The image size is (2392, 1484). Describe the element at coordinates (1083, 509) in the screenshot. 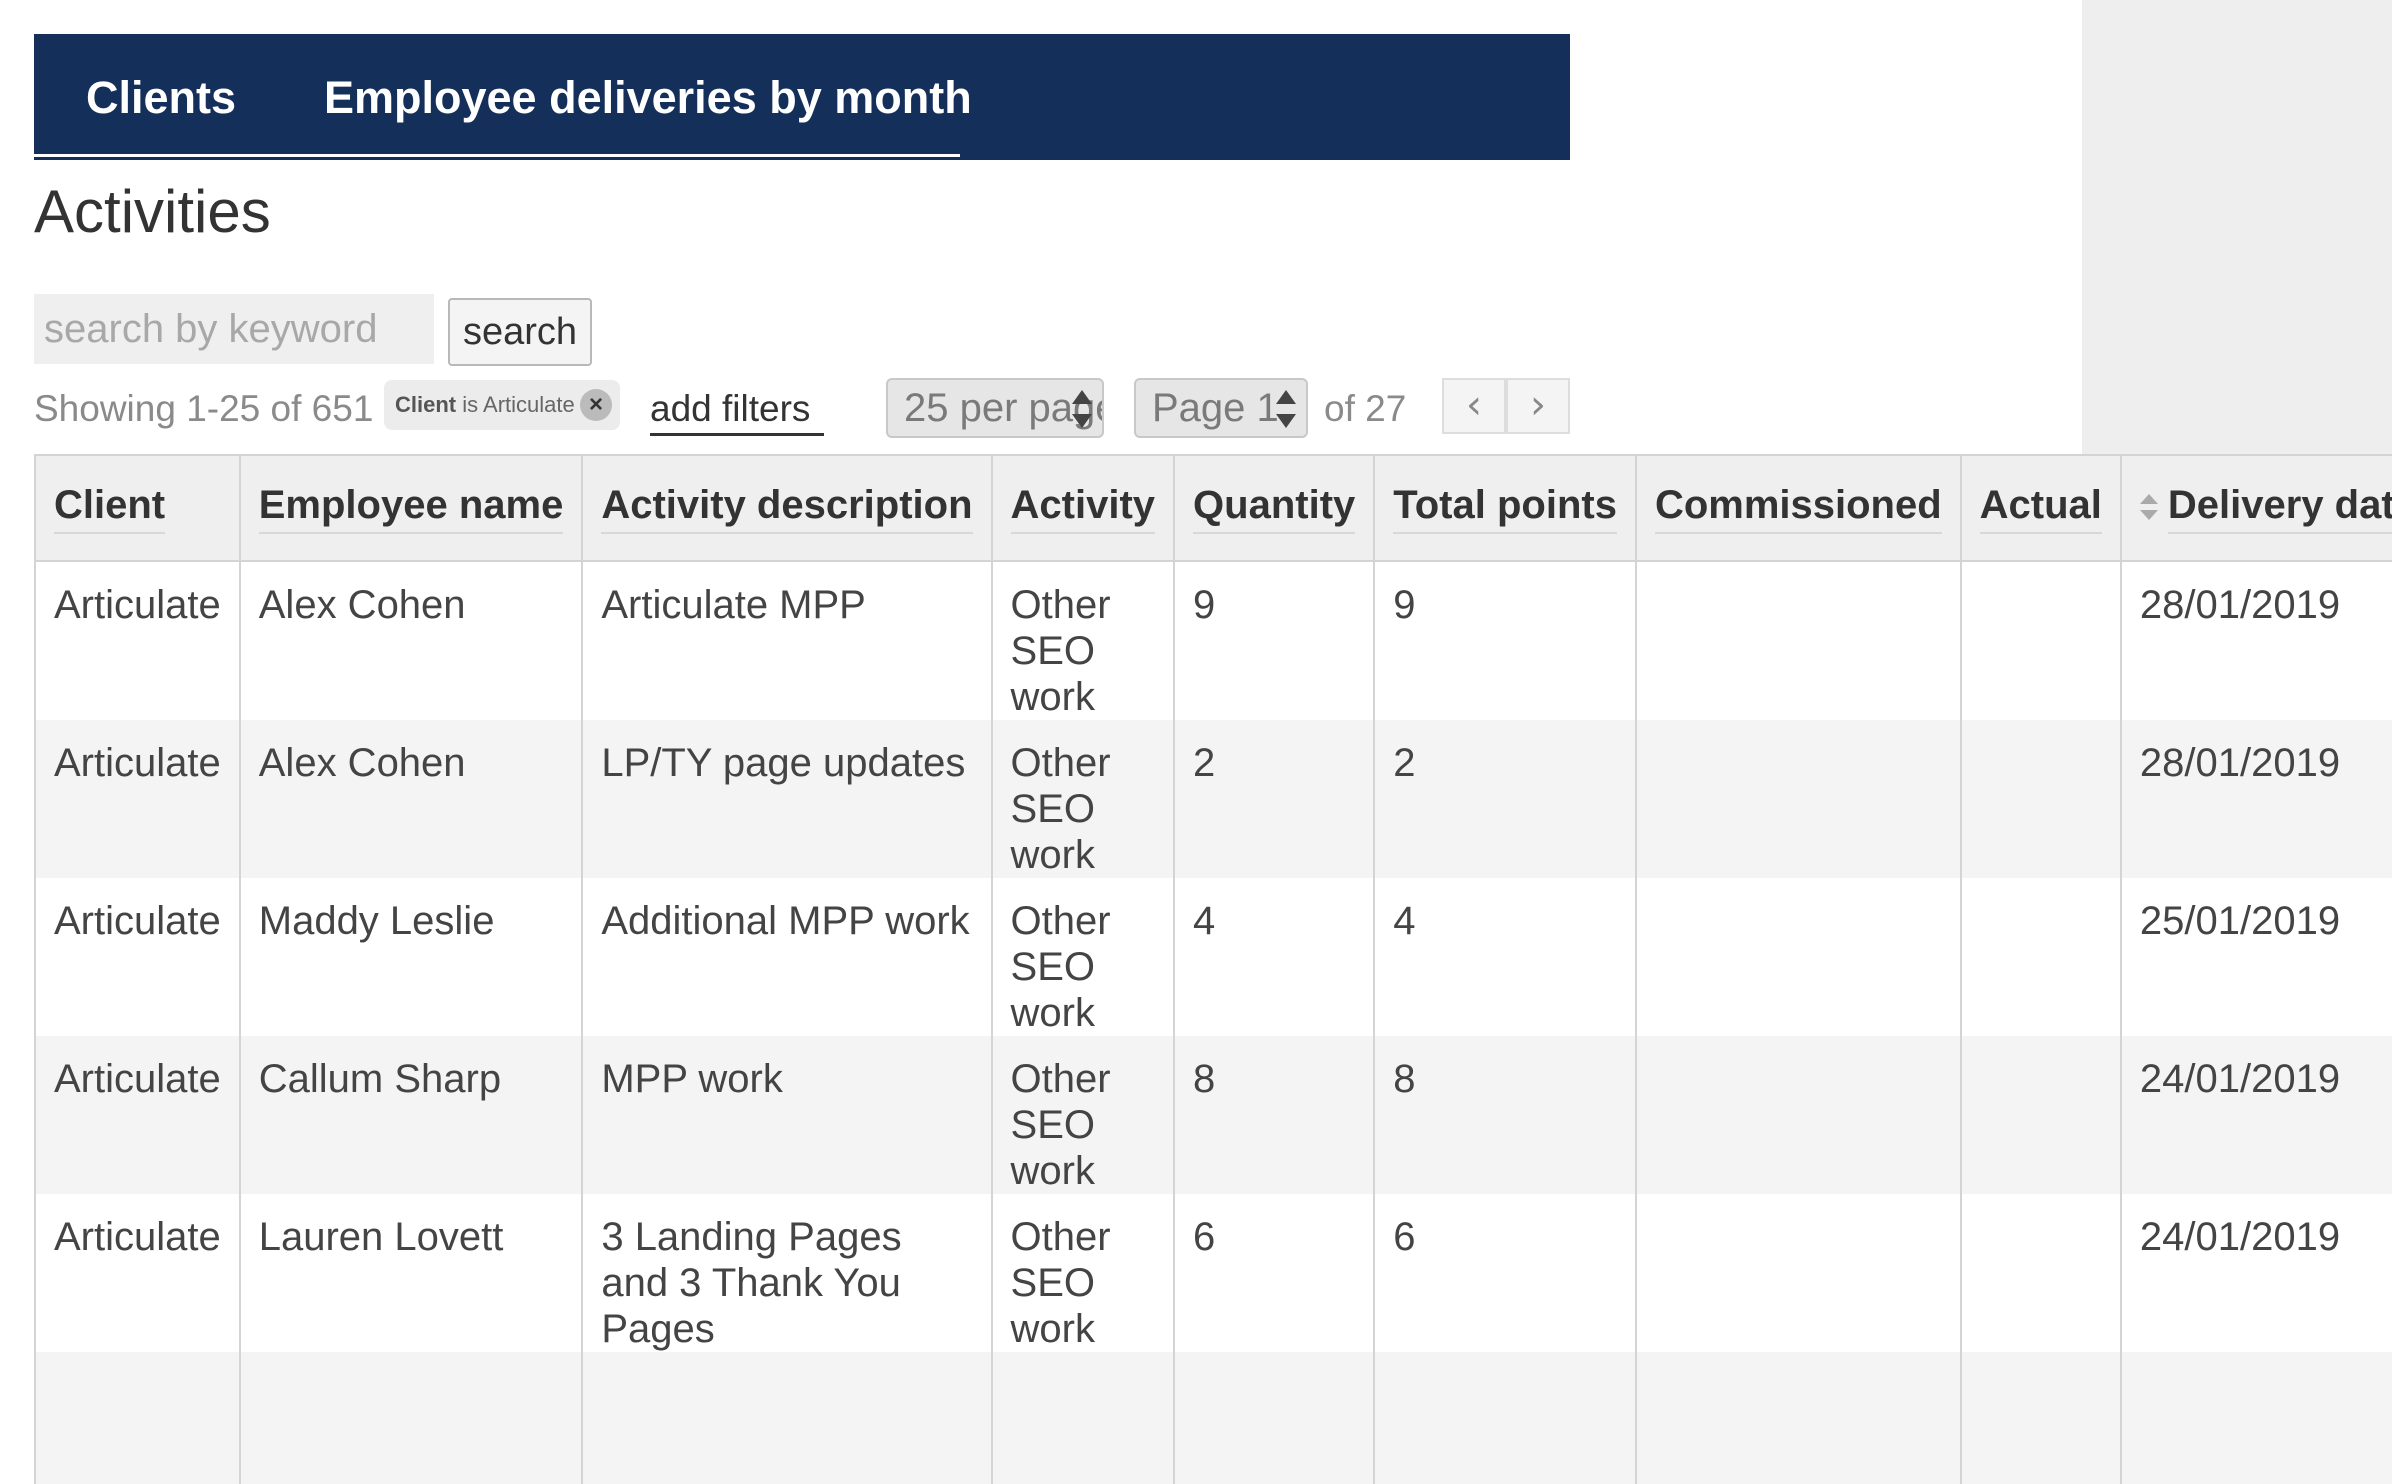

I see `column-header-activity: Activity` at that location.